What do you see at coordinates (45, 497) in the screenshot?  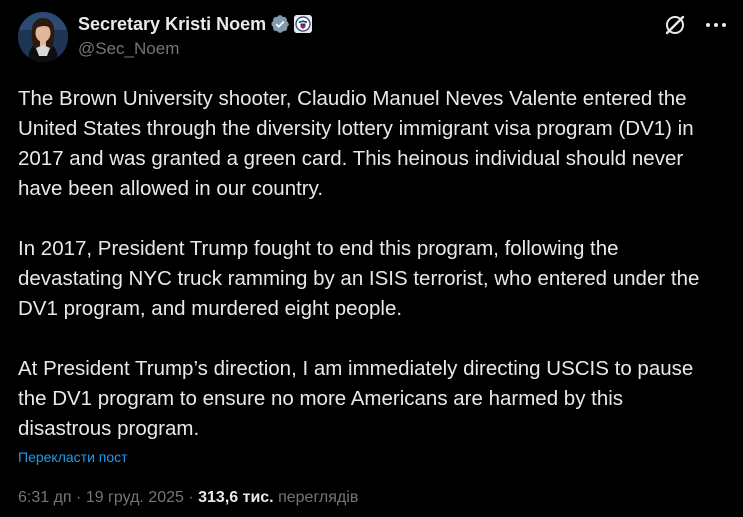 I see `post-time: 6:31 дп` at bounding box center [45, 497].